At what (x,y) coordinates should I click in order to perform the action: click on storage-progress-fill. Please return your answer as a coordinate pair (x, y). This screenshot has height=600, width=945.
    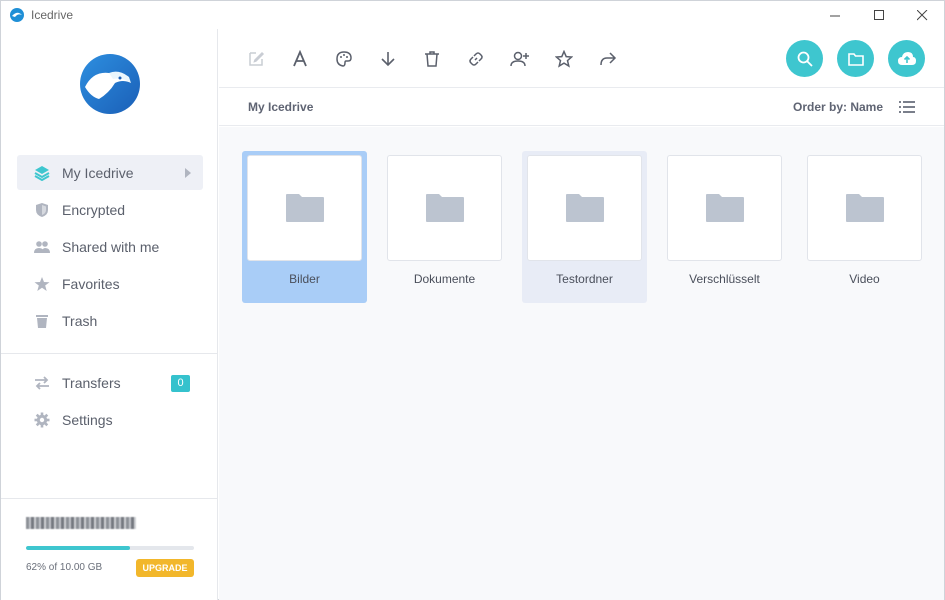
    Looking at the image, I should click on (78, 548).